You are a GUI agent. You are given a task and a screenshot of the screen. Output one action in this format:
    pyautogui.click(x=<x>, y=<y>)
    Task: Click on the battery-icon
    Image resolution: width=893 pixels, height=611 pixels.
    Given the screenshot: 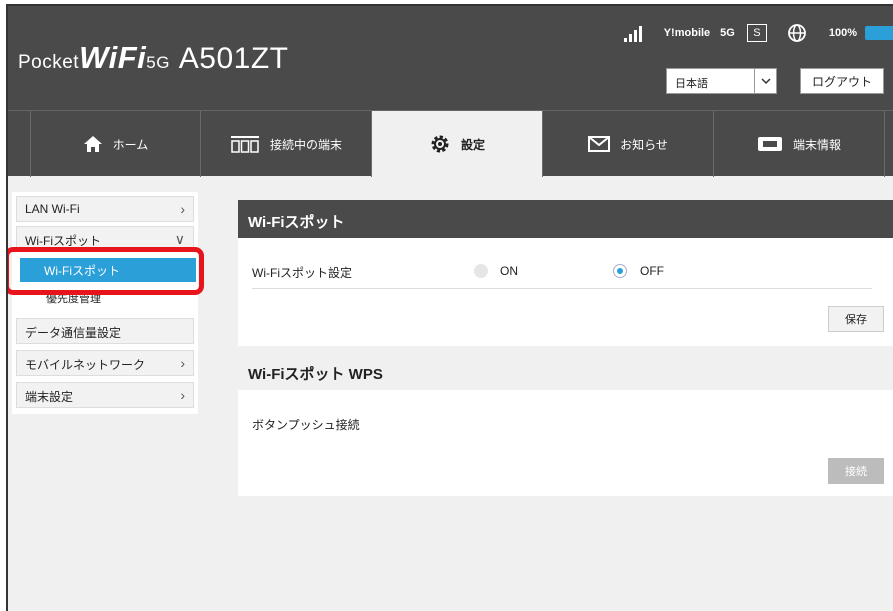 What is the action you would take?
    pyautogui.click(x=879, y=33)
    